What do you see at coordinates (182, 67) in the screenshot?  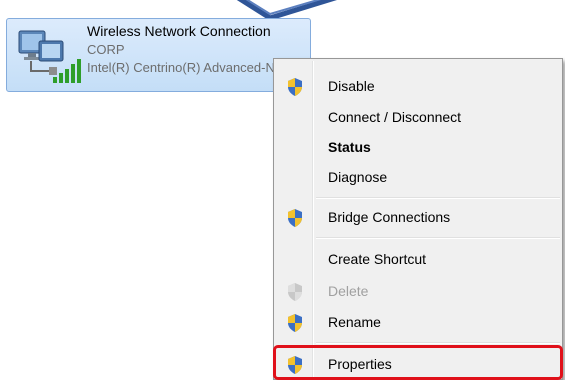 I see `connection-adapter-name: Intel(R) Centrino(R) Advanced-N 6205` at bounding box center [182, 67].